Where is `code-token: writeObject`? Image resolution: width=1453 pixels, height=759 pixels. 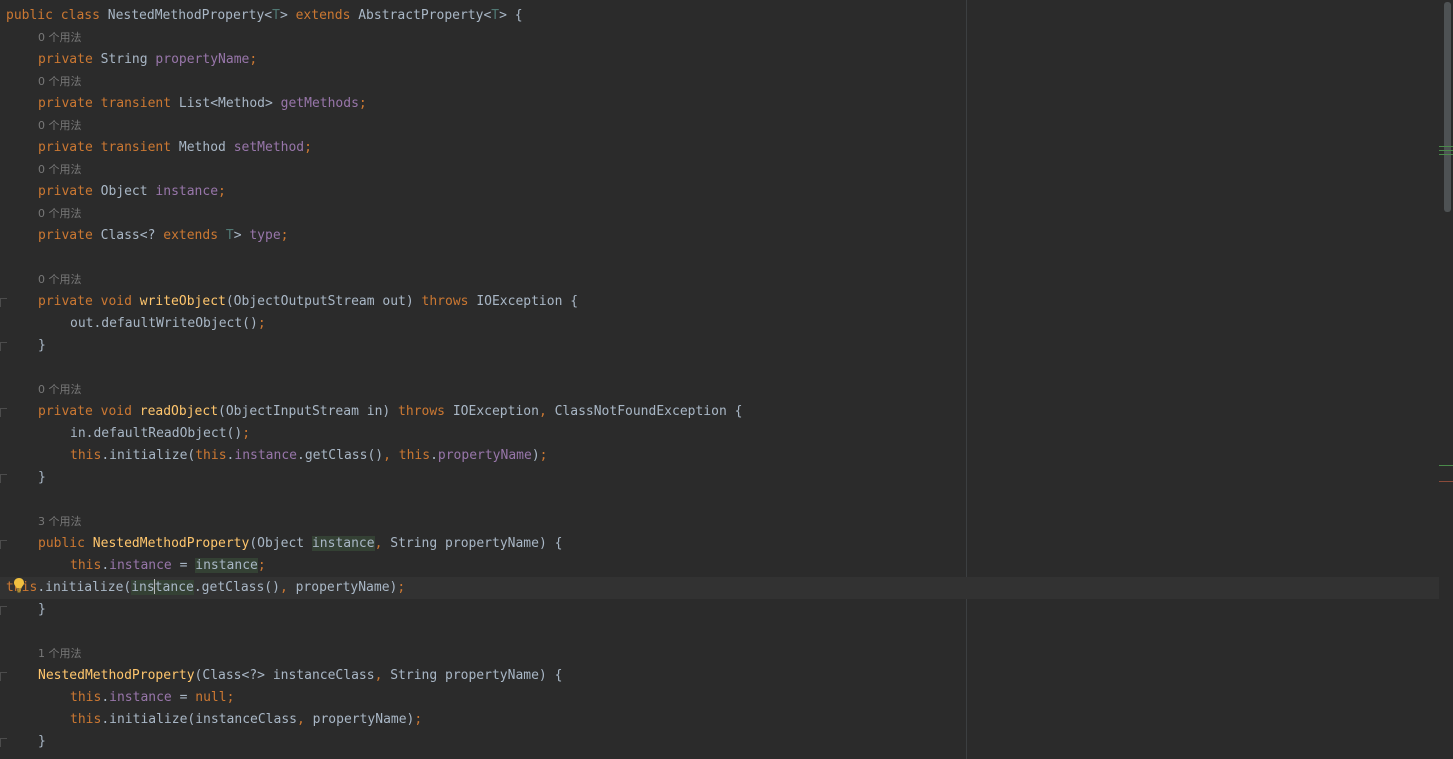
code-token: writeObject is located at coordinates (182, 301).